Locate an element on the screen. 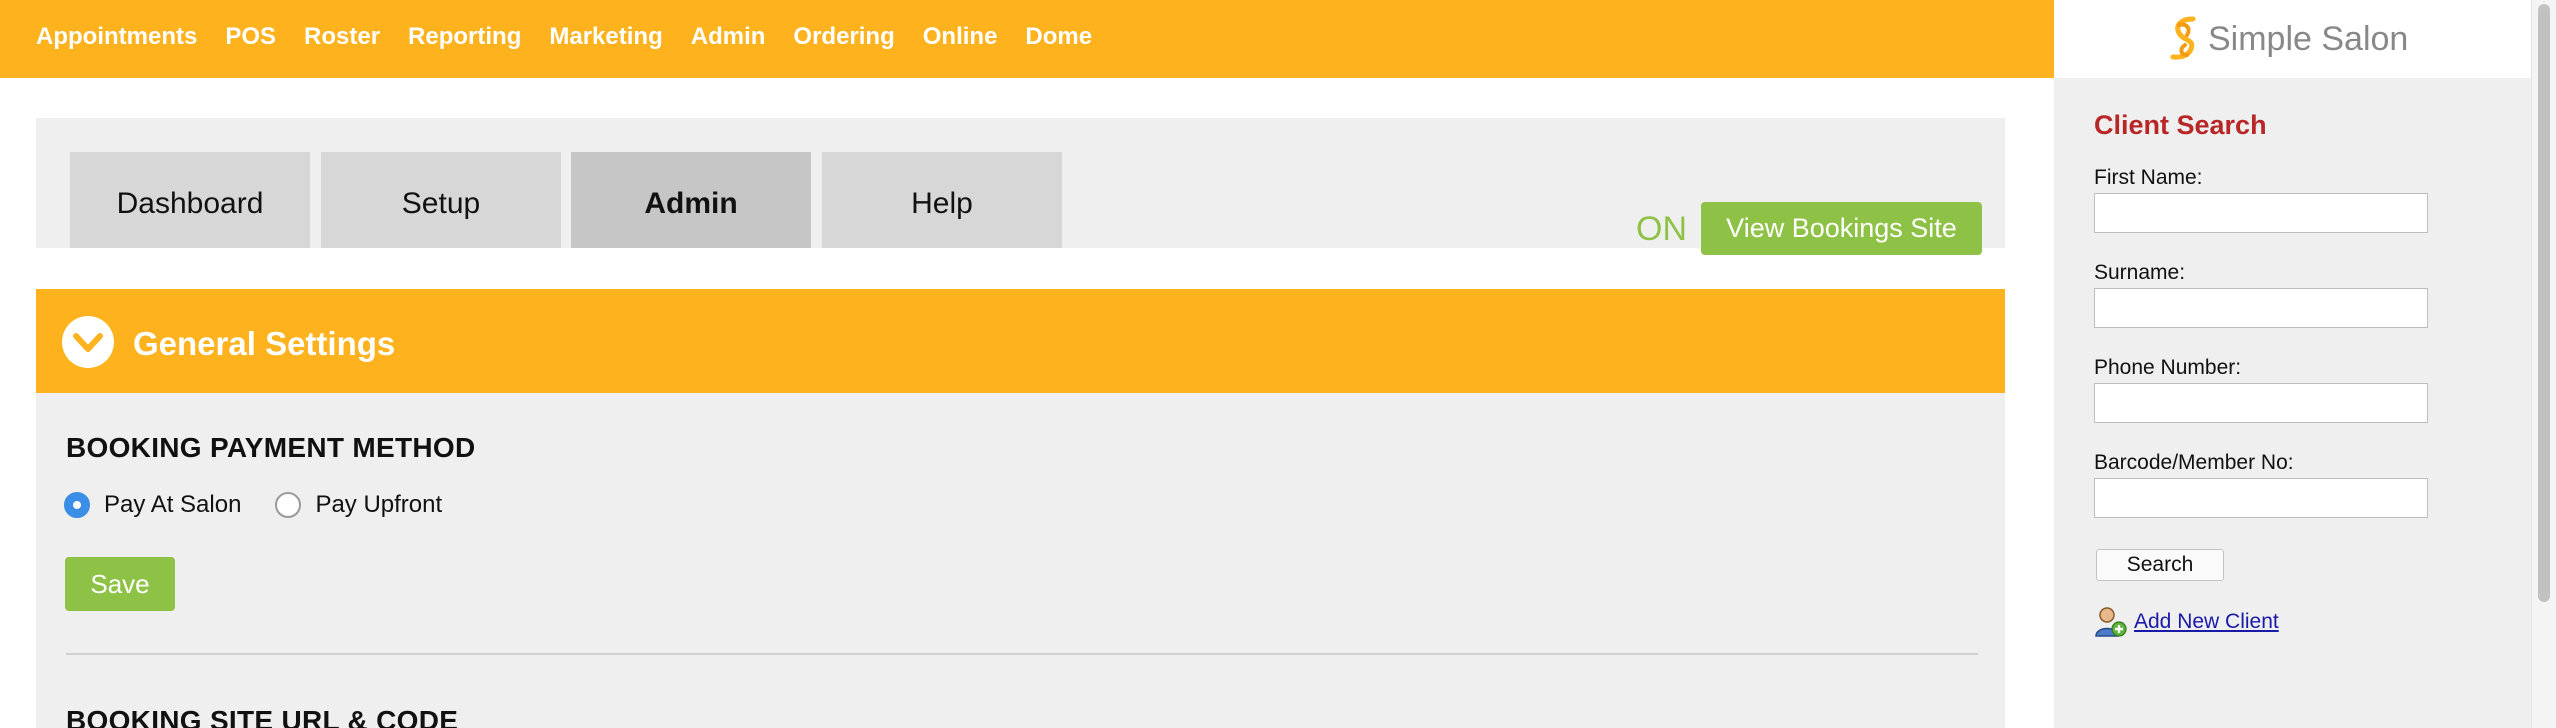  page-scrollbar is located at coordinates (2543, 364).